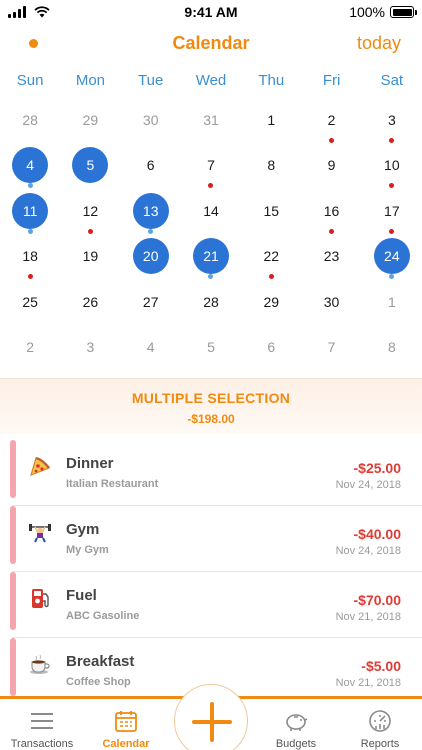 This screenshot has width=422, height=750. What do you see at coordinates (392, 166) in the screenshot?
I see `calendar-day: 10` at bounding box center [392, 166].